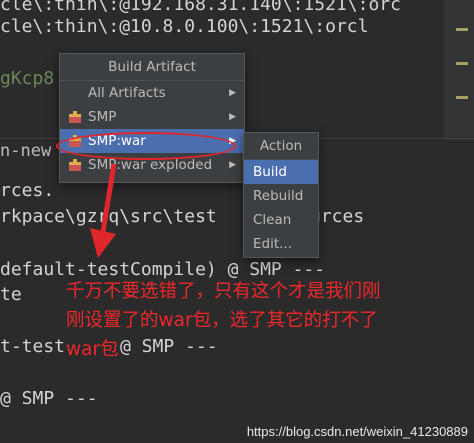 This screenshot has width=474, height=443. Describe the element at coordinates (223, 291) in the screenshot. I see `annotation-text-line1: 千万不要选错了，只有这个才是我们刚` at that location.